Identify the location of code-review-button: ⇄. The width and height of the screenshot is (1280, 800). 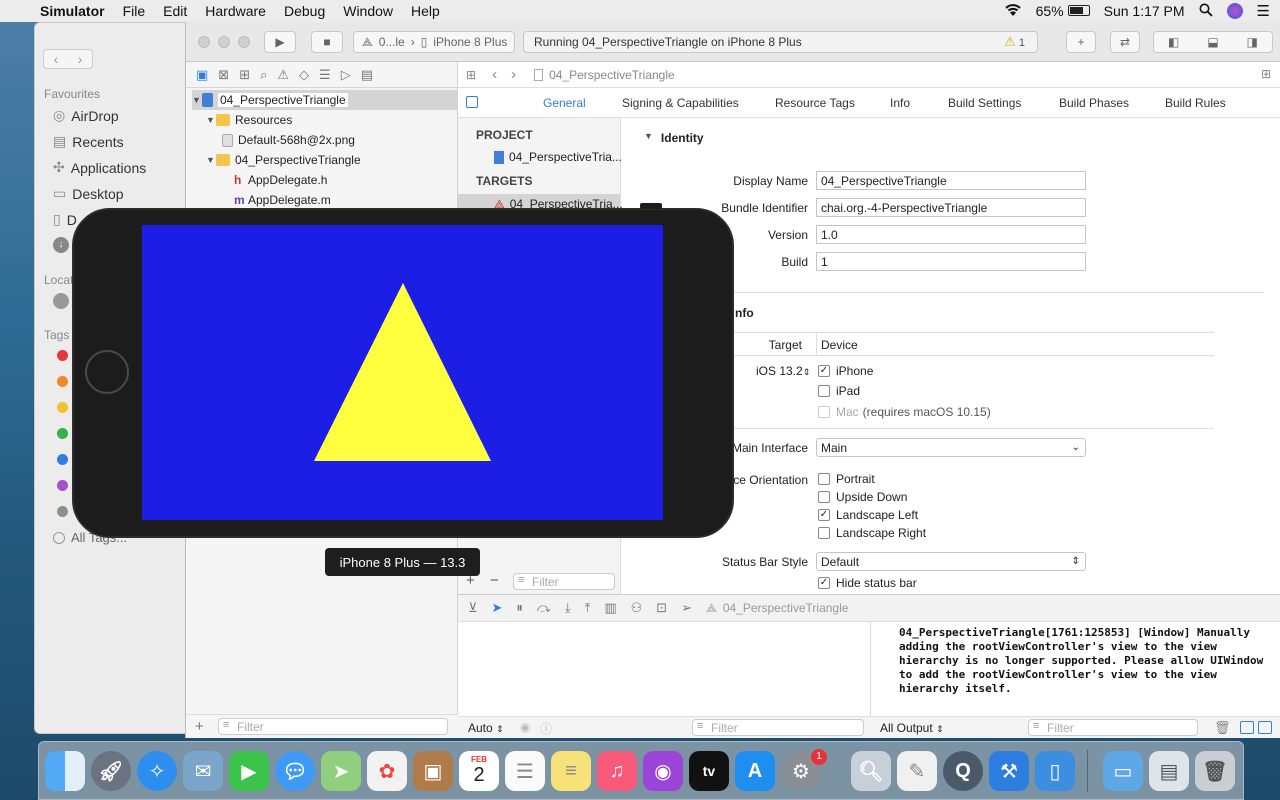
(1125, 42).